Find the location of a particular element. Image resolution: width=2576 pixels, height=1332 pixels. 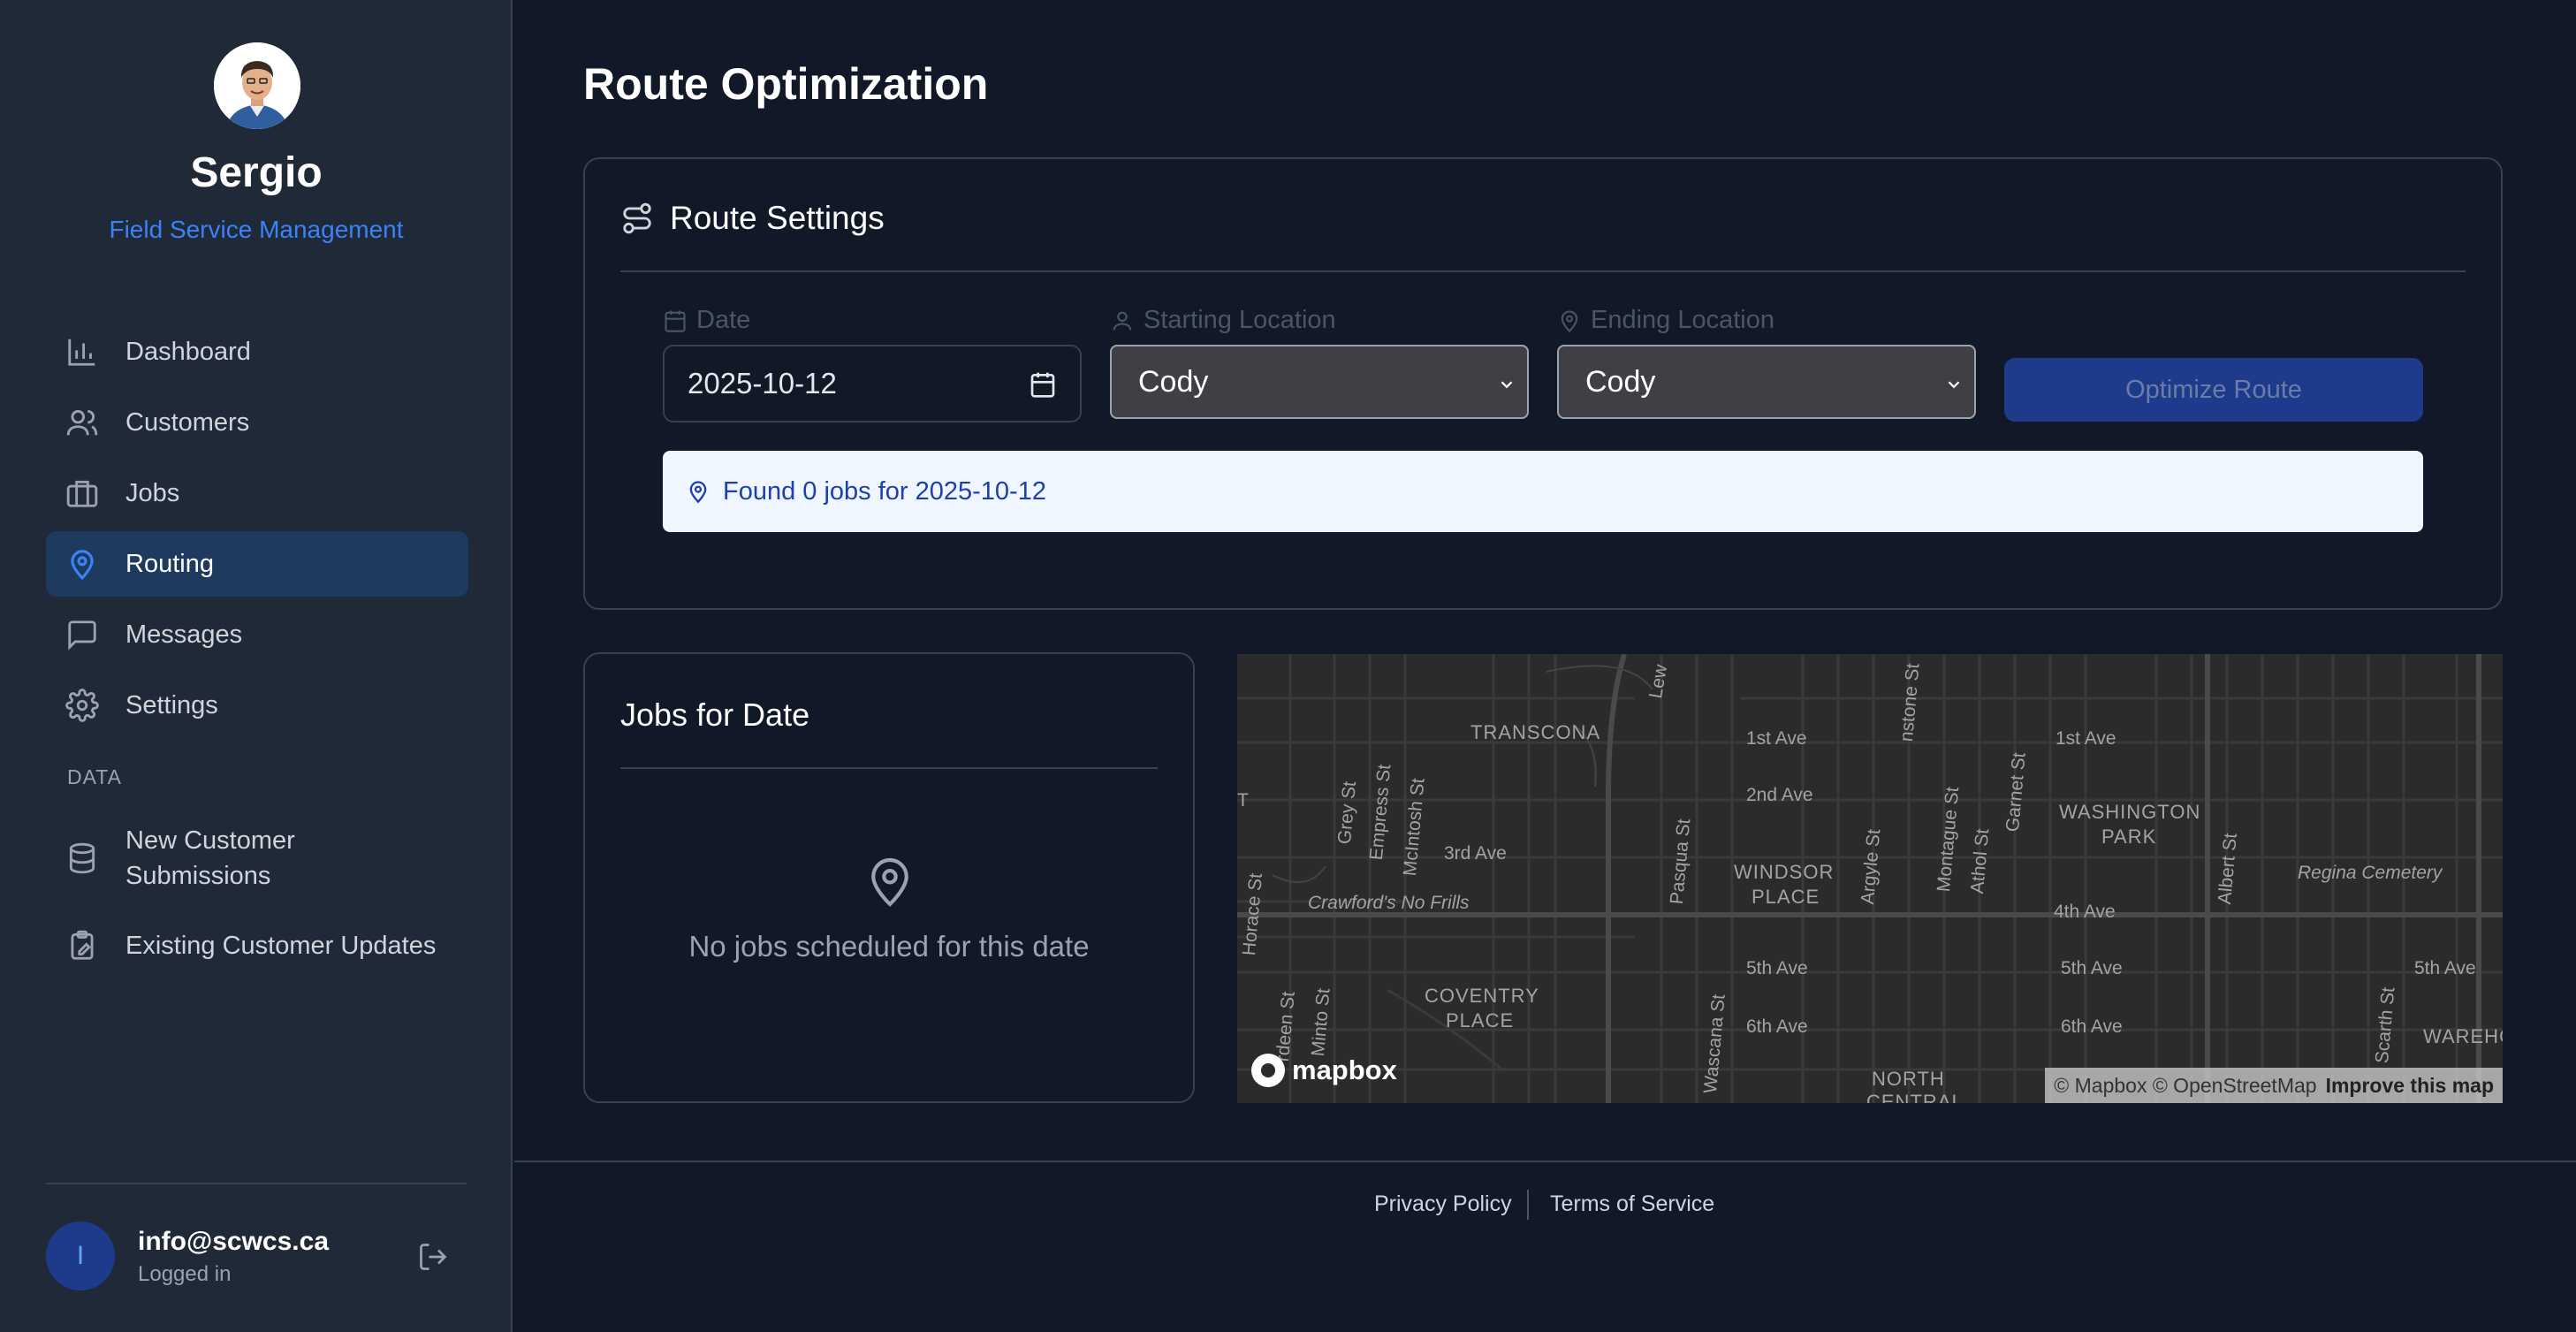

privacy-policy-link: Privacy Policy is located at coordinates (1443, 1204).